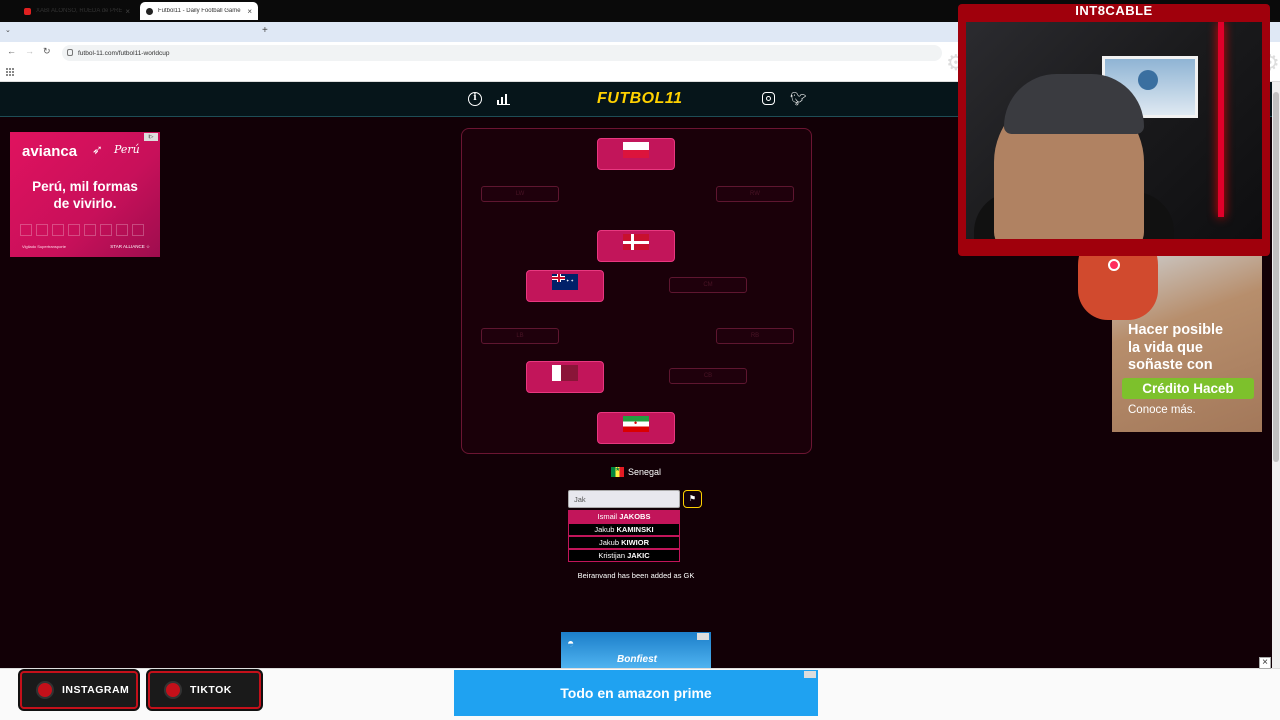 The width and height of the screenshot is (1280, 720). I want to click on player-card-denmark, so click(636, 246).